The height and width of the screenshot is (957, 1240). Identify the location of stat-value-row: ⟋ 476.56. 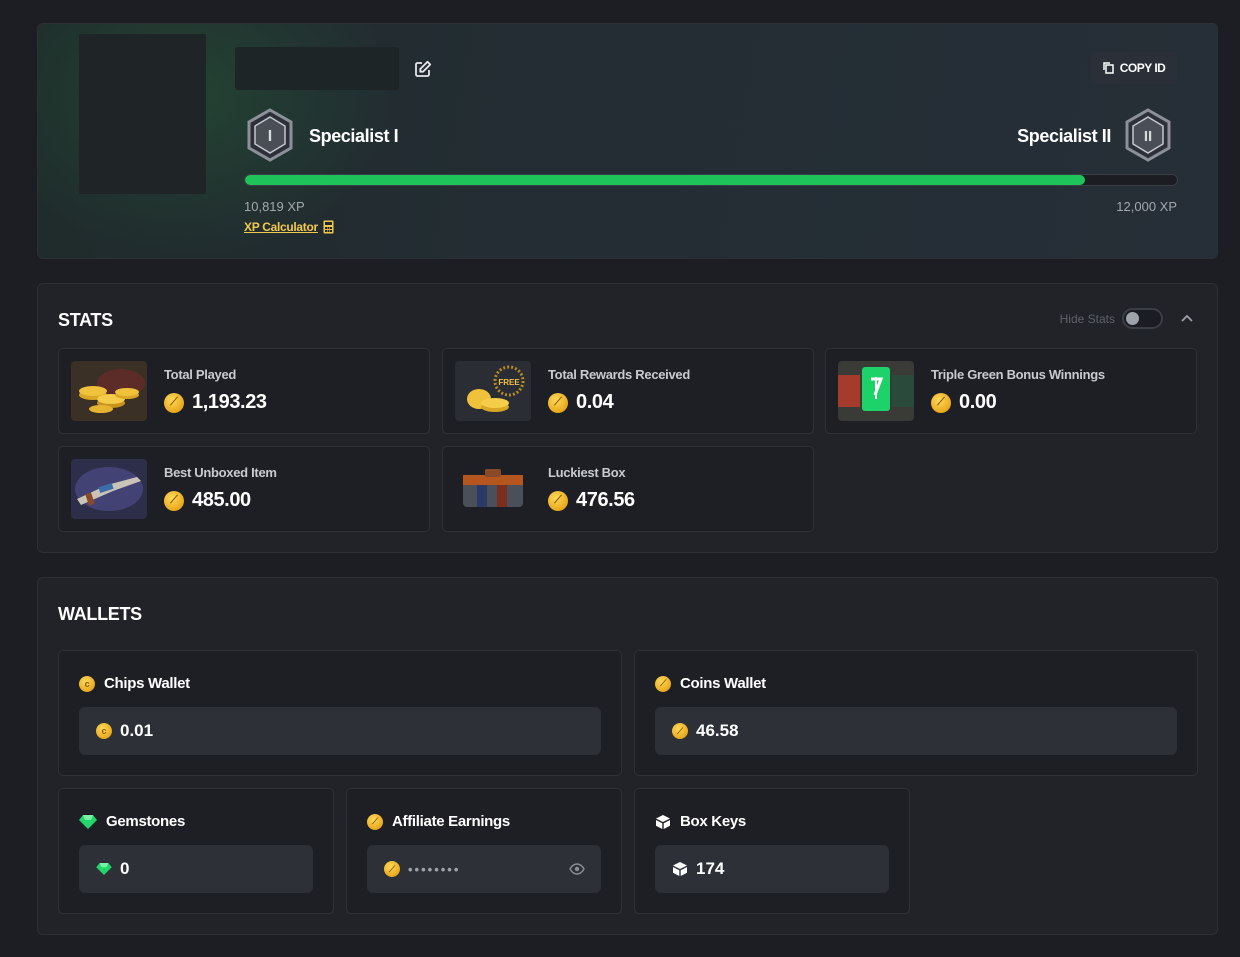
(591, 500).